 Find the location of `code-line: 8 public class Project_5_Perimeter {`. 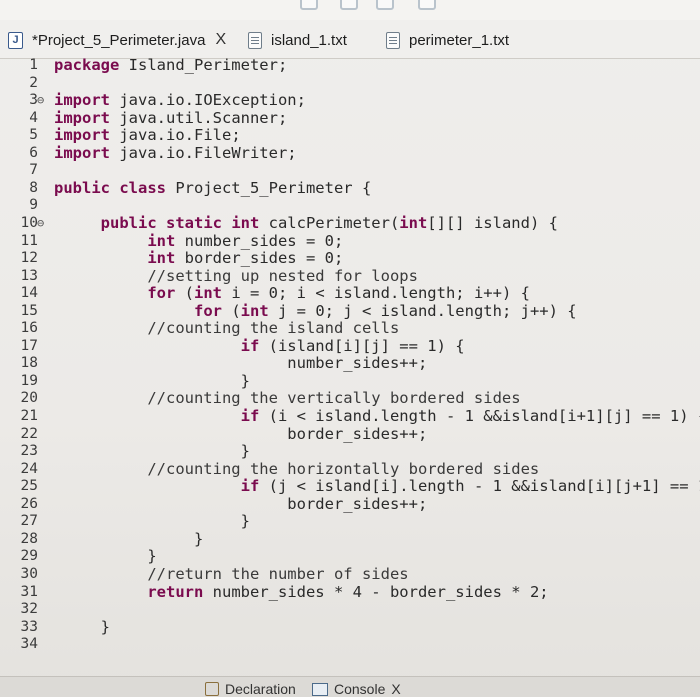

code-line: 8 public class Project_5_Perimeter { is located at coordinates (350, 188).